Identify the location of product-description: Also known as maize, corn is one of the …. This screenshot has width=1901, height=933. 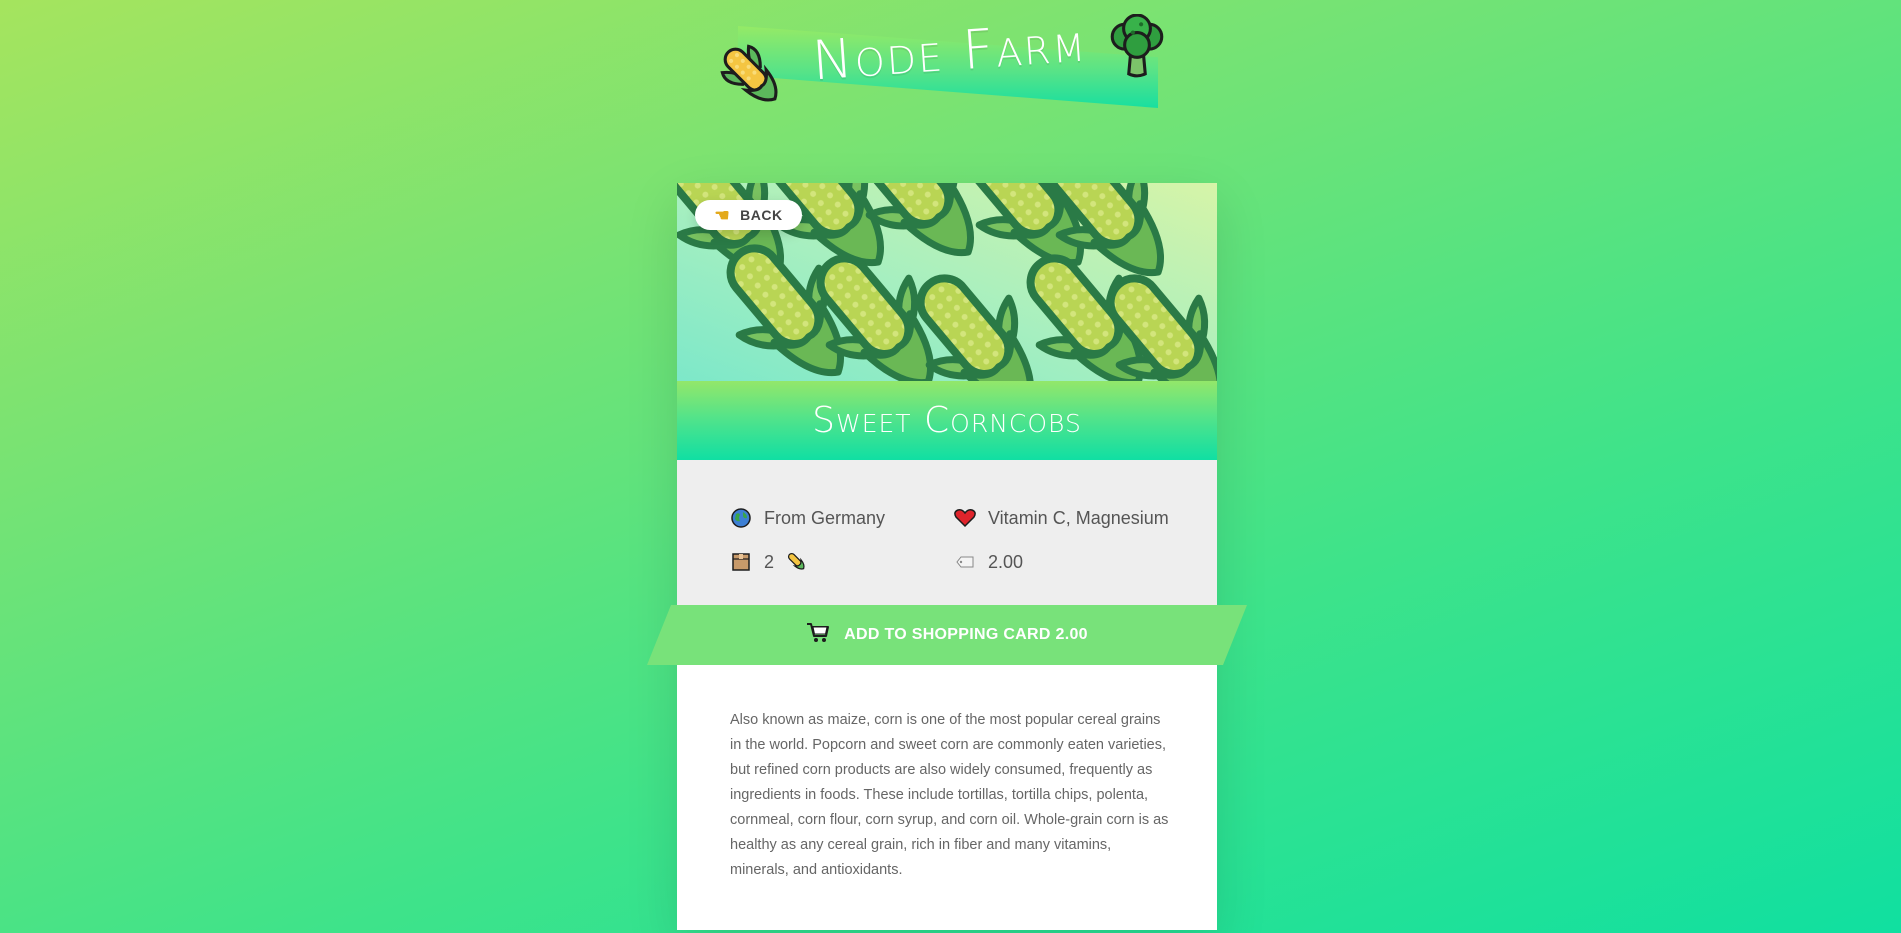
(949, 795).